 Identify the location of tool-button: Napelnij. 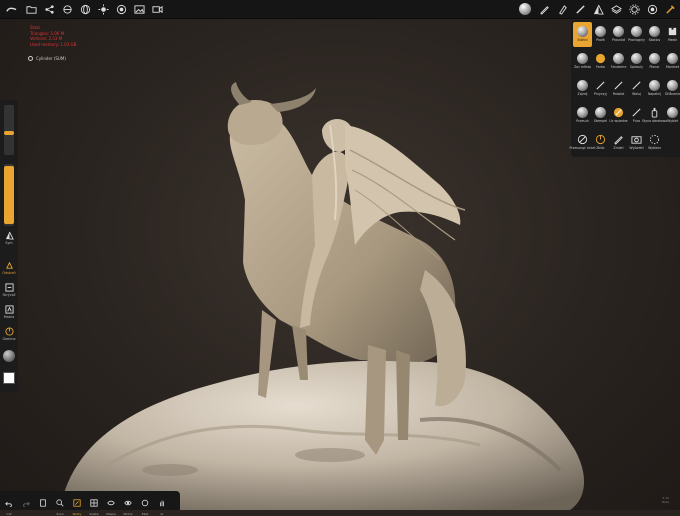
(654, 88).